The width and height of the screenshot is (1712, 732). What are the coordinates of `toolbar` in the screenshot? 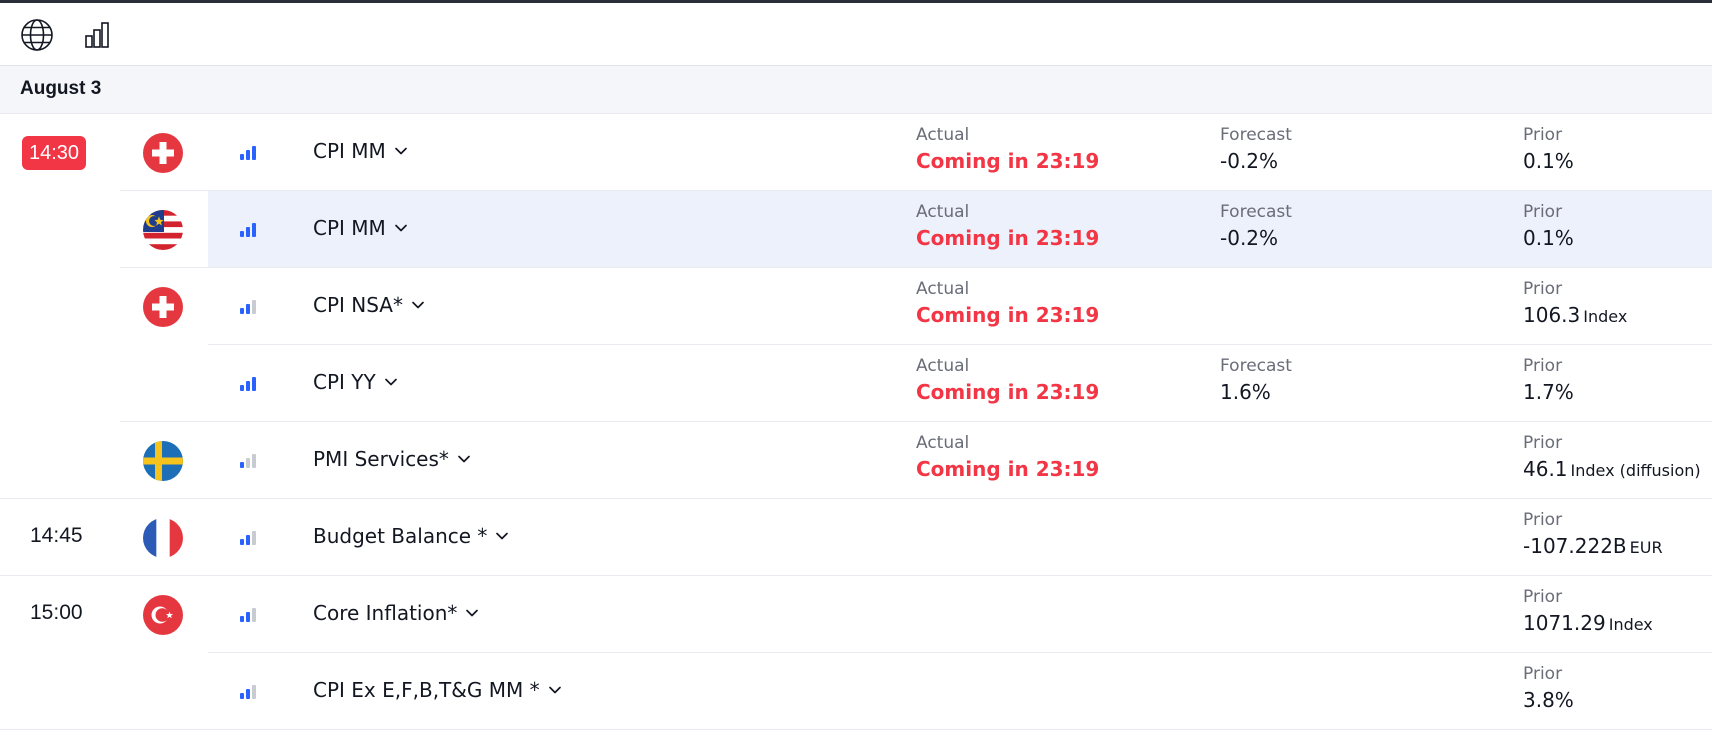 It's located at (856, 34).